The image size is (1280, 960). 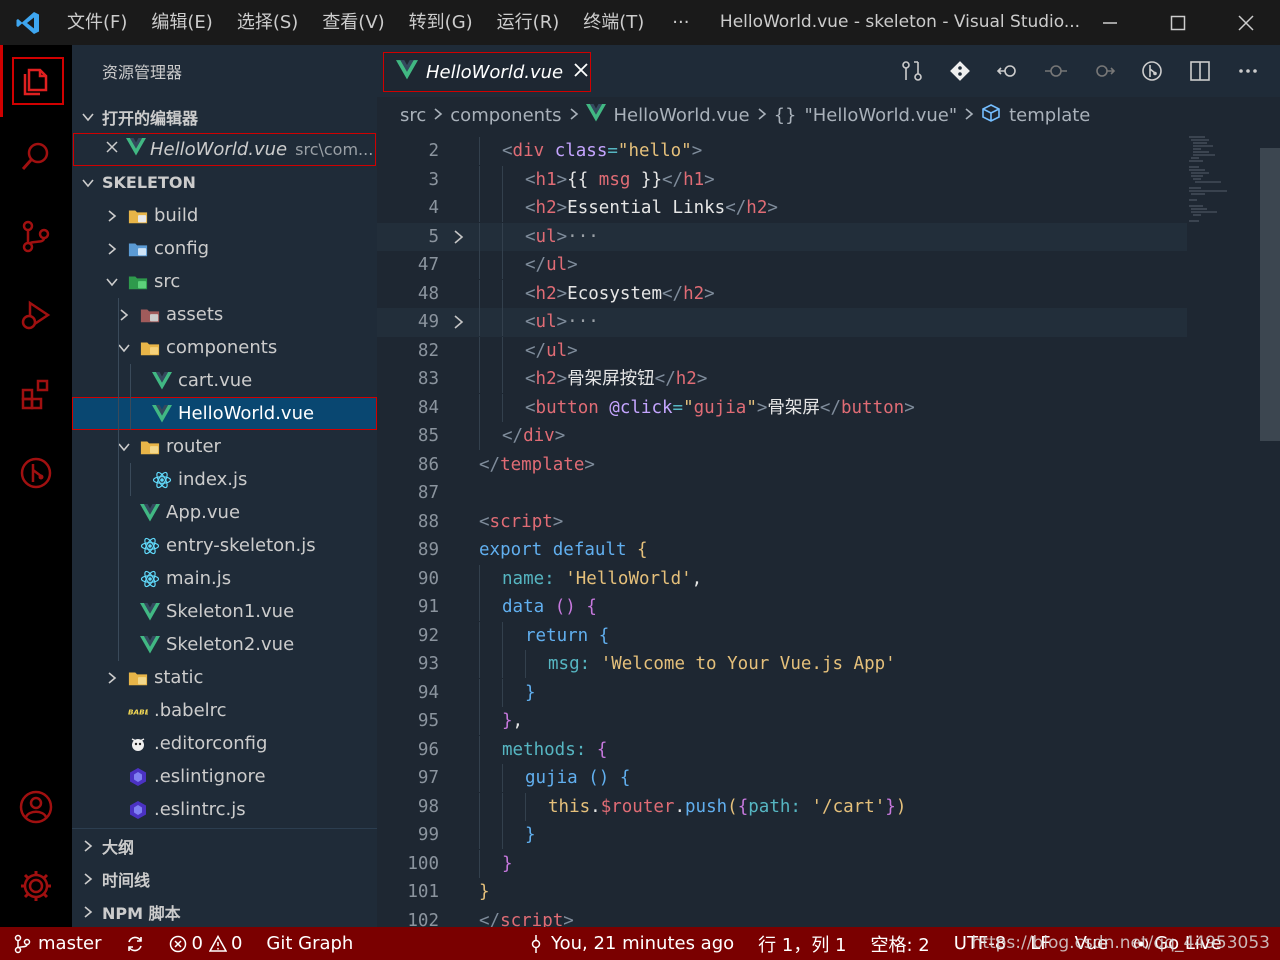 What do you see at coordinates (224, 878) in the screenshot?
I see `timeline-header: 时间线` at bounding box center [224, 878].